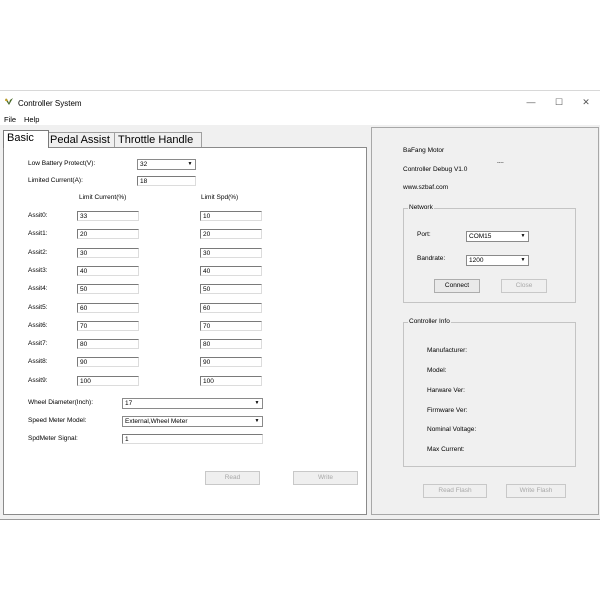 Image resolution: width=600 pixels, height=600 pixels. I want to click on assist-label: Assit0:, so click(38, 215).